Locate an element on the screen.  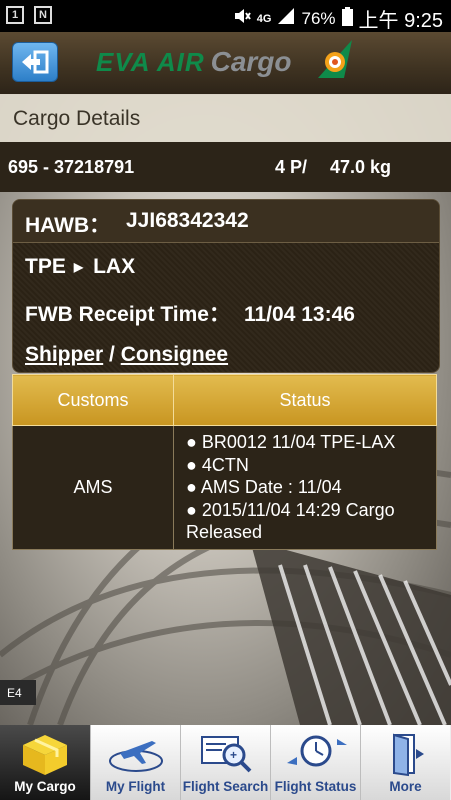
eva-emblem-icon is located at coordinates (335, 59).